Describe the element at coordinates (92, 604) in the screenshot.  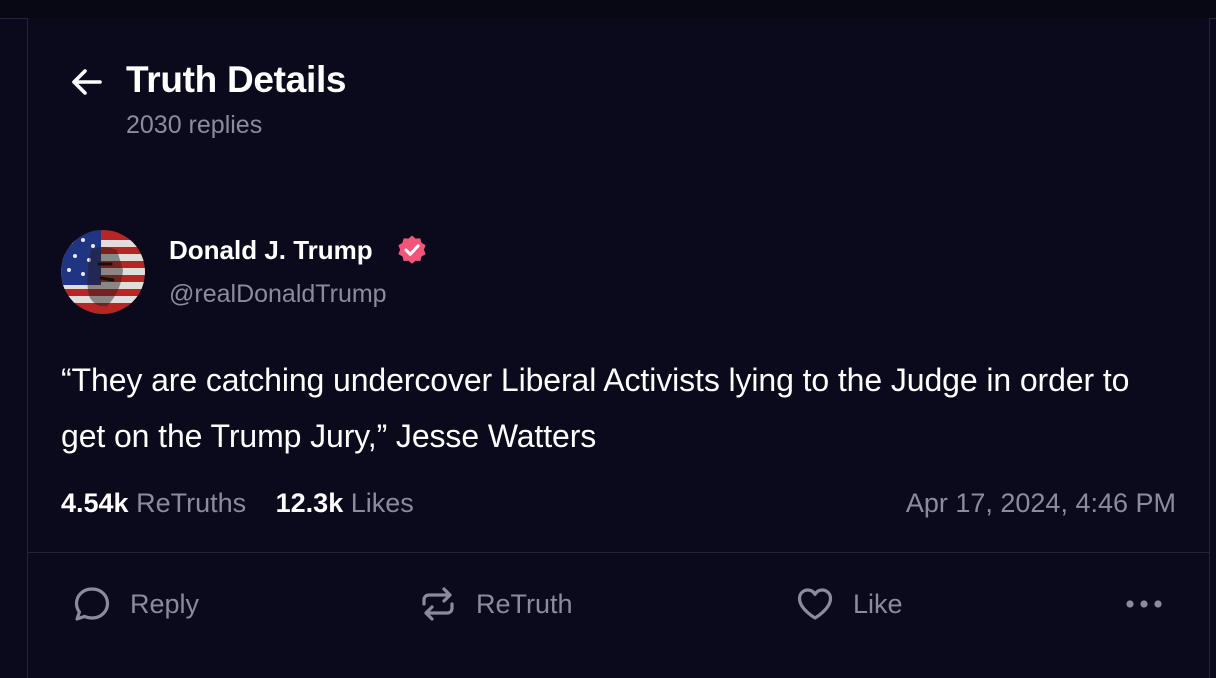
I see `speech-bubble-icon` at that location.